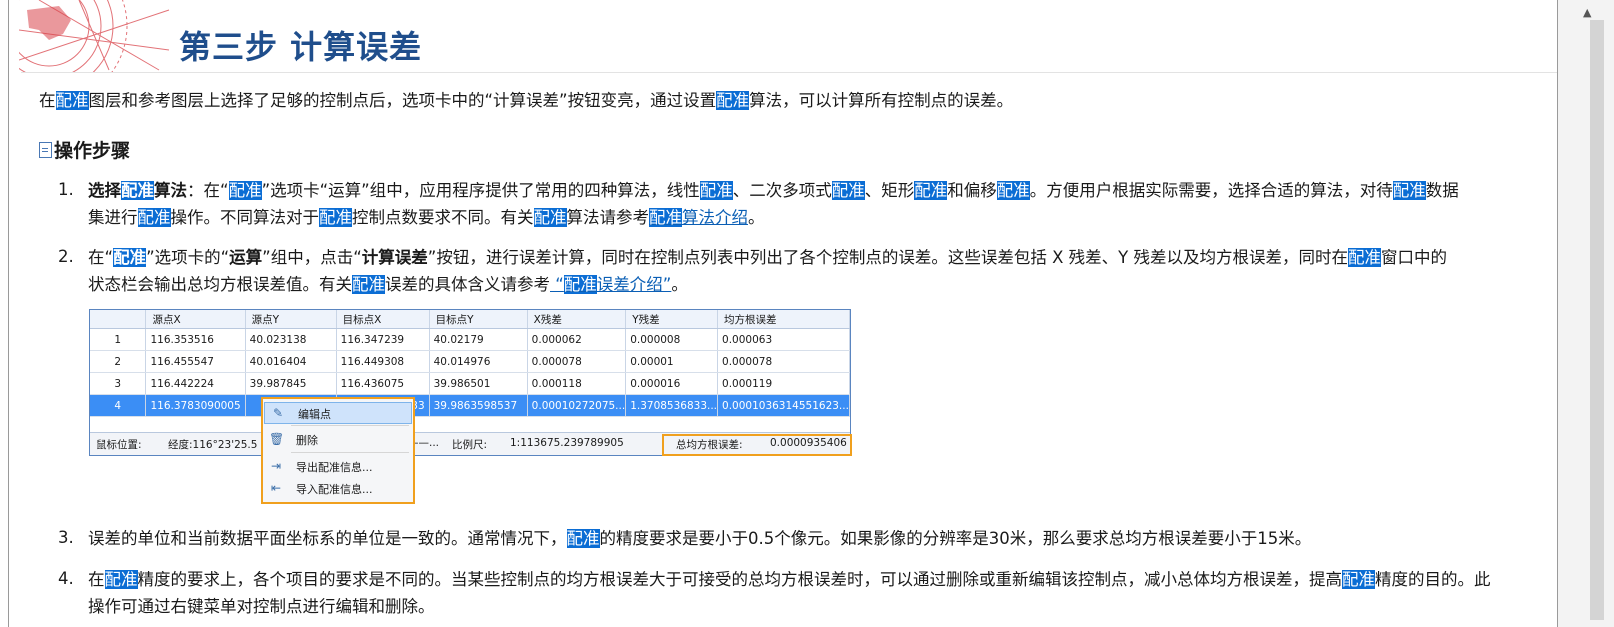 This screenshot has width=1614, height=627. I want to click on step-number: 3., so click(66, 537).